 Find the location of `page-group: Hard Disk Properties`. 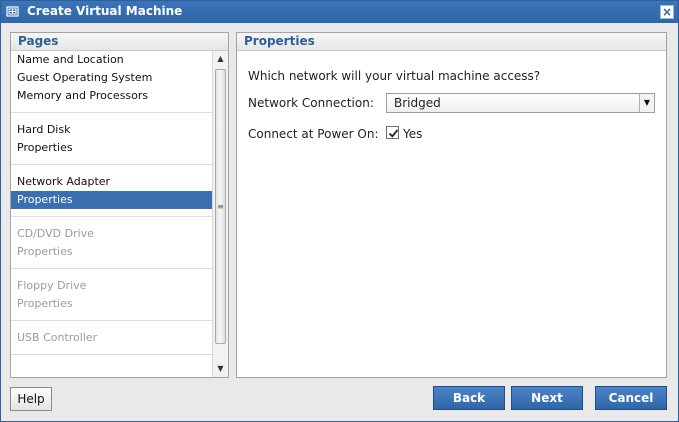

page-group: Hard Disk Properties is located at coordinates (112, 139).